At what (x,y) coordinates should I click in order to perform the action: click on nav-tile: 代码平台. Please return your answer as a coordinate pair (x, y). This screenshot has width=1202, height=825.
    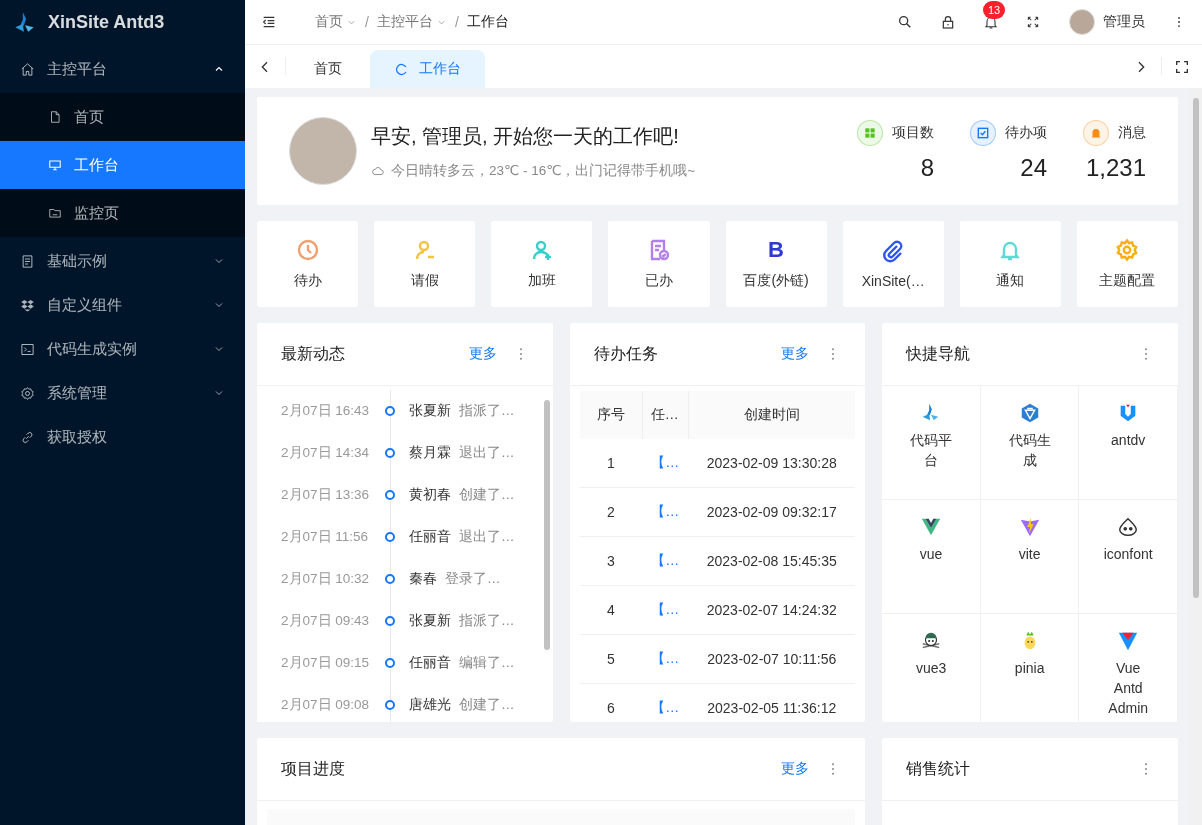
    Looking at the image, I should click on (931, 443).